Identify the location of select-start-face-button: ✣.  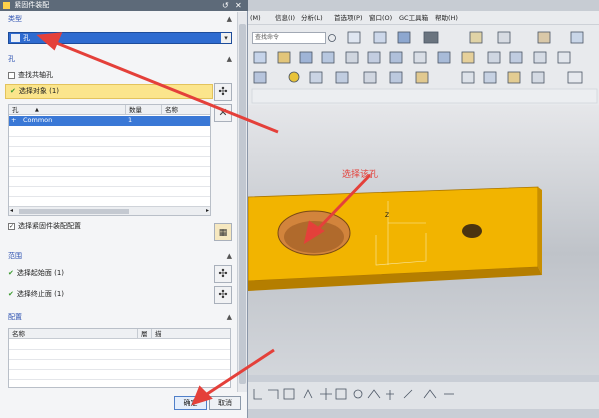
(223, 274).